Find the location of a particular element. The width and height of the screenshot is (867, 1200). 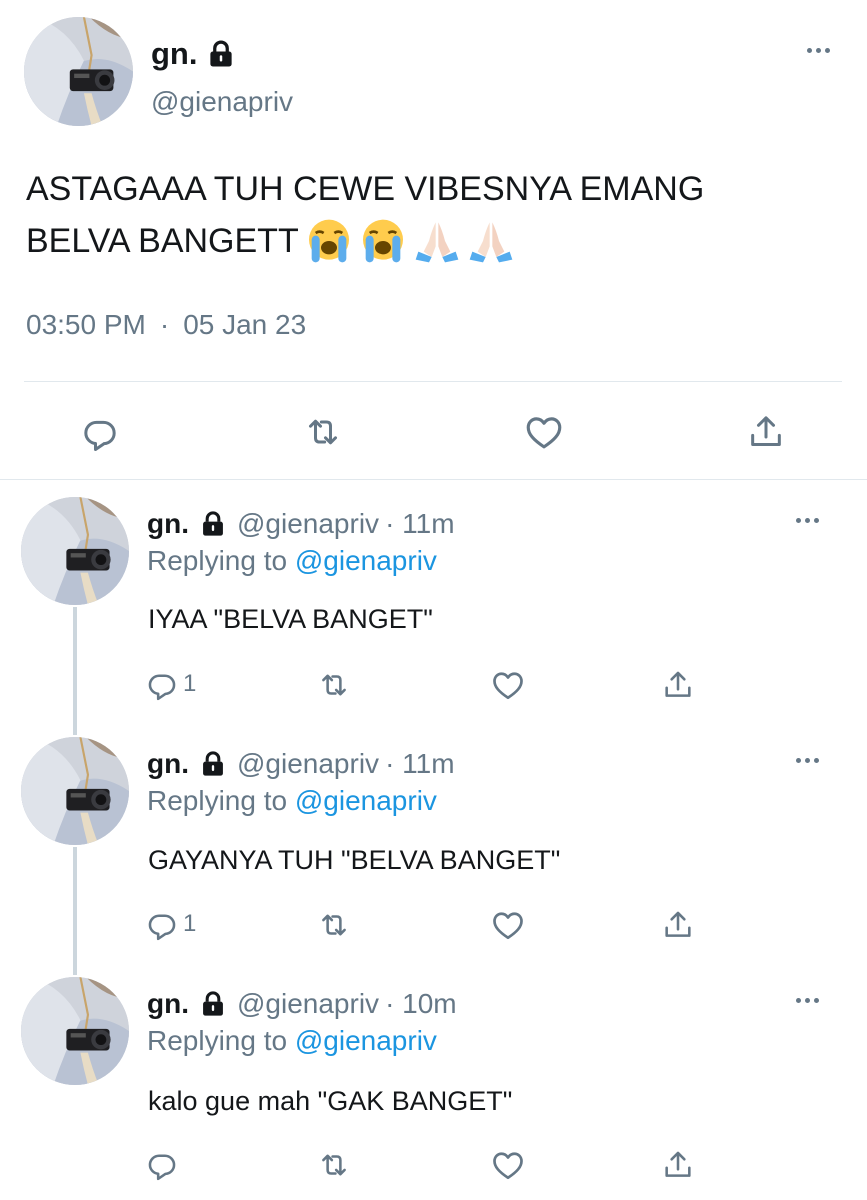

section-divider is located at coordinates (433, 479).